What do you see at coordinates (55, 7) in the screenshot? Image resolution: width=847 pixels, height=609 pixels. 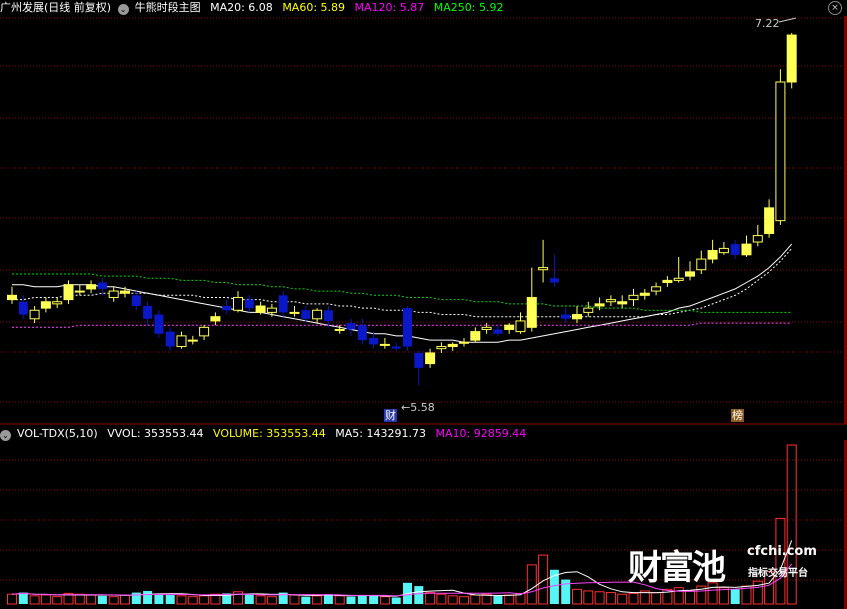 I see `stock-name: 广州发展(日线 前复权)` at bounding box center [55, 7].